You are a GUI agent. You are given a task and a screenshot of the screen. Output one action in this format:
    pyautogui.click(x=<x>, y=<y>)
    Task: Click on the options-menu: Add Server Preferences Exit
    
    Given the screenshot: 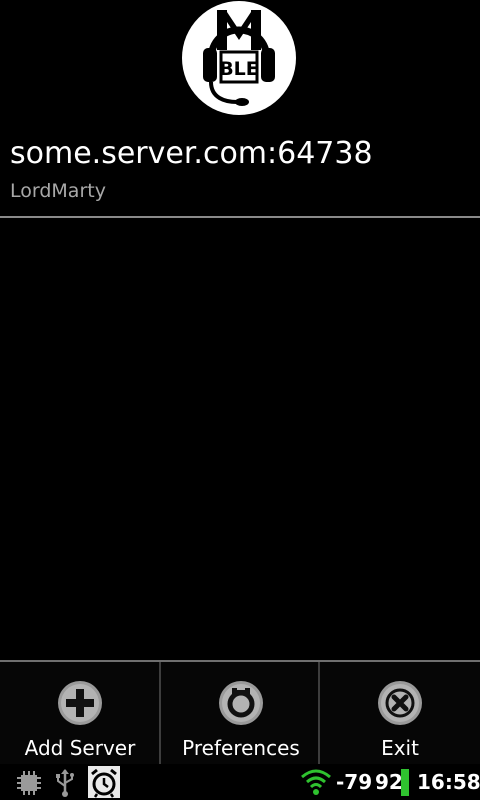 What is the action you would take?
    pyautogui.click(x=240, y=712)
    